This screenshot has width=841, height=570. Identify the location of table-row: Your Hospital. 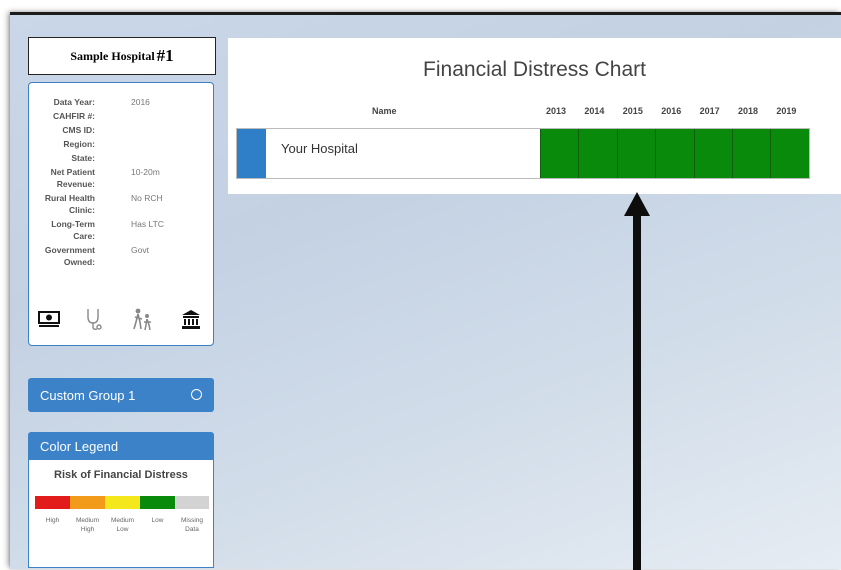
(523, 153).